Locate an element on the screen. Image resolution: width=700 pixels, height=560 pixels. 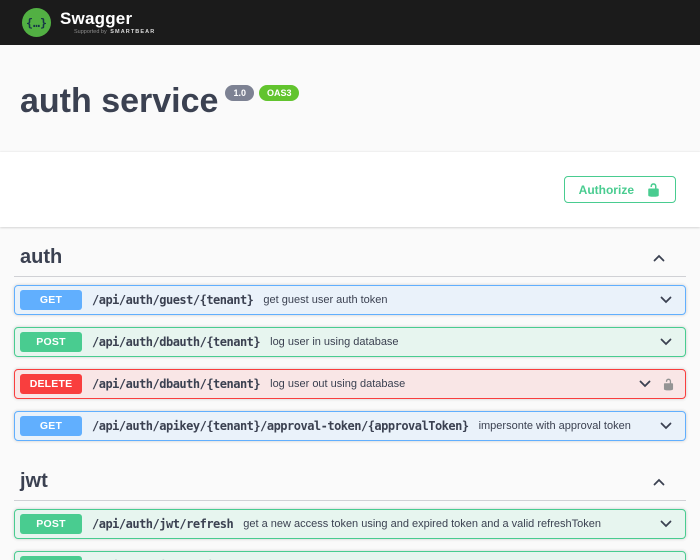
smartbear-wordmark: SMARTBEAR is located at coordinates (133, 31).